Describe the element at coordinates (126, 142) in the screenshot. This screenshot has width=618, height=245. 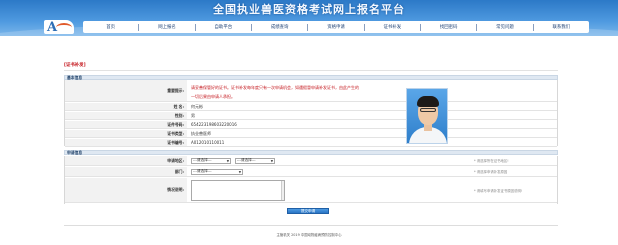
I see `cert-no-label: 证书编号:` at that location.